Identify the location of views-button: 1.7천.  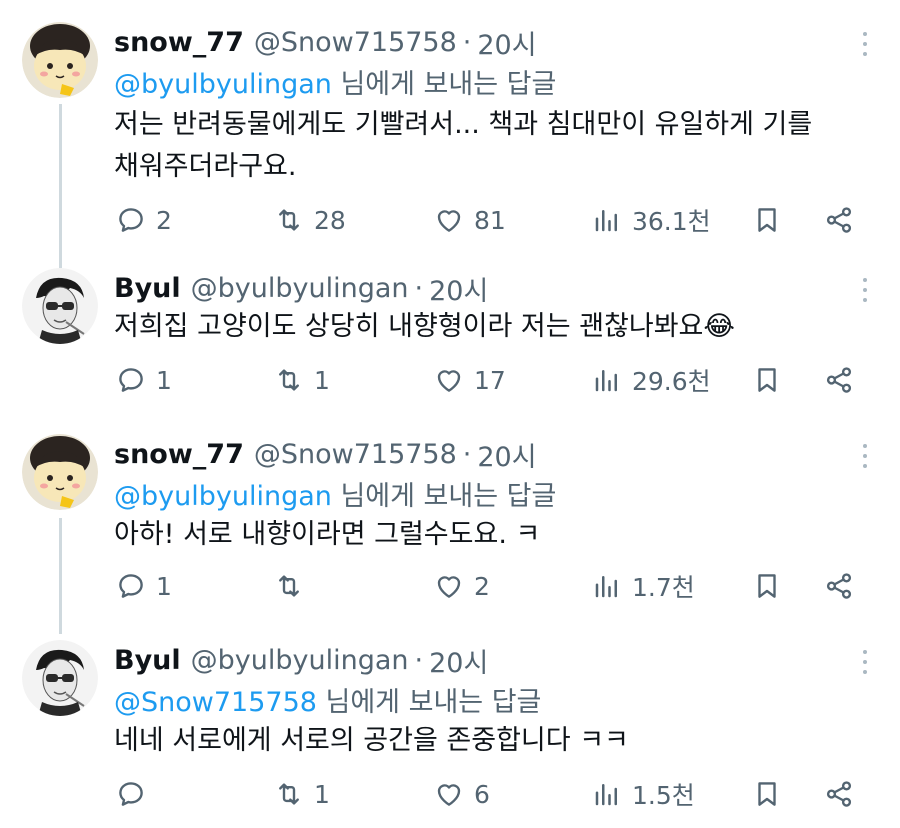
(643, 586).